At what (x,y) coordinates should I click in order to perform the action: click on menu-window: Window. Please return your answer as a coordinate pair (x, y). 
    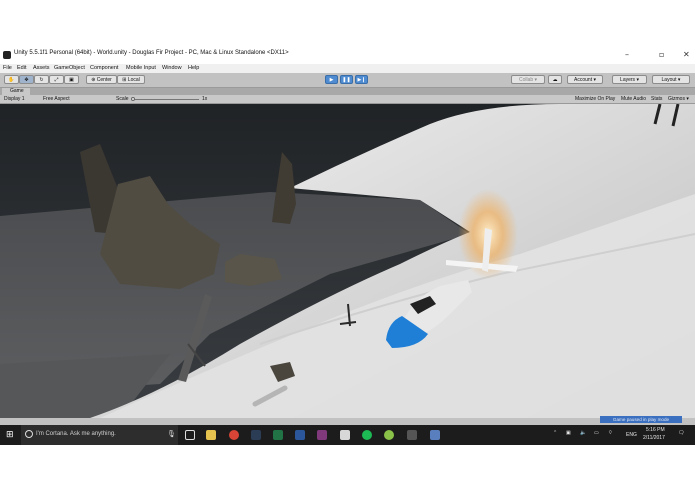
    Looking at the image, I should click on (172, 68).